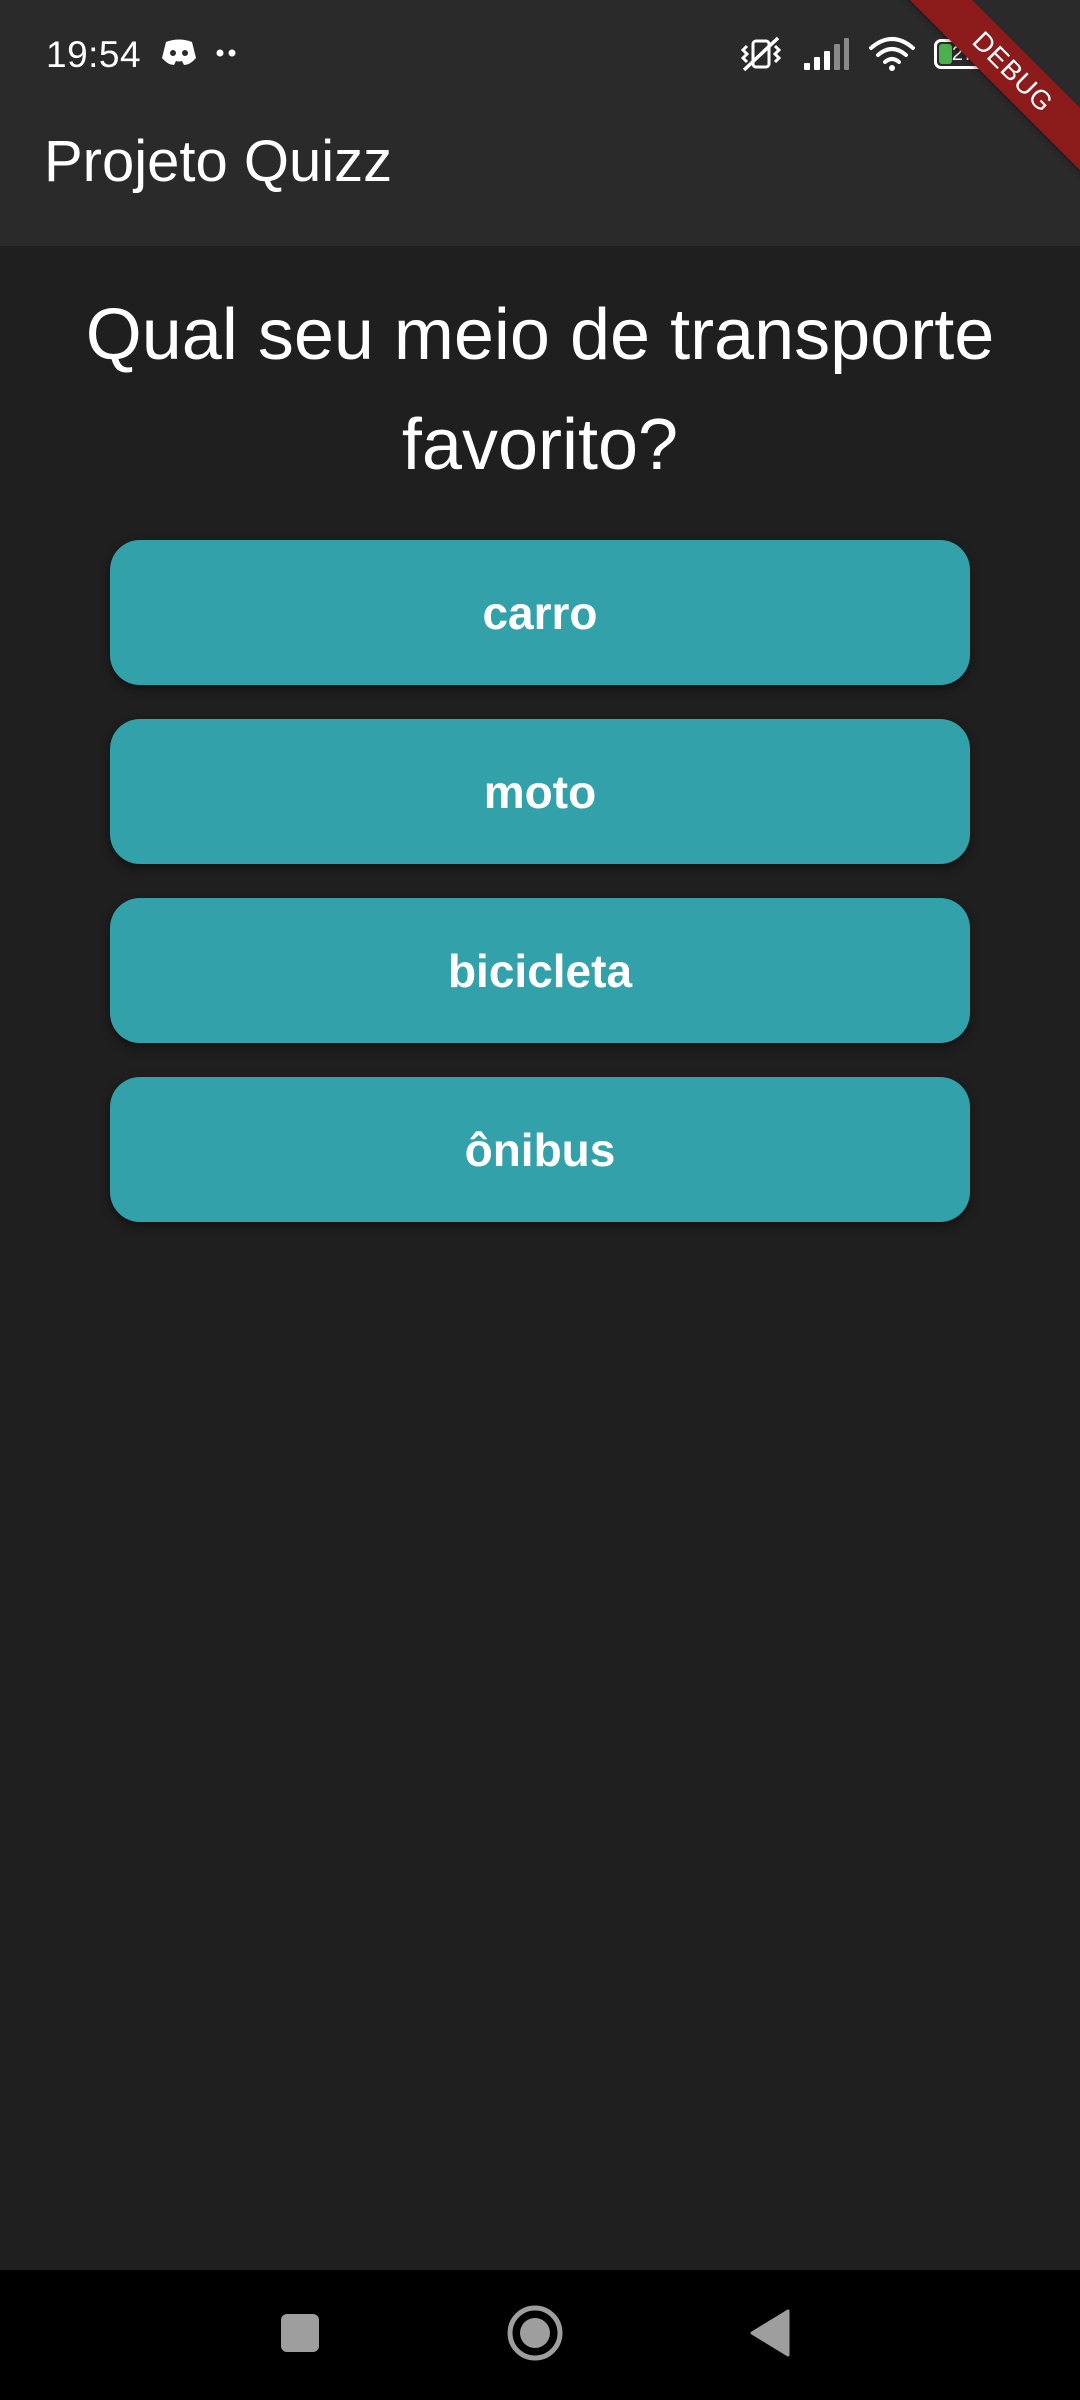 This screenshot has height=2400, width=1080. I want to click on top-area: 19:54 Projeto Quizz, so click(540, 123).